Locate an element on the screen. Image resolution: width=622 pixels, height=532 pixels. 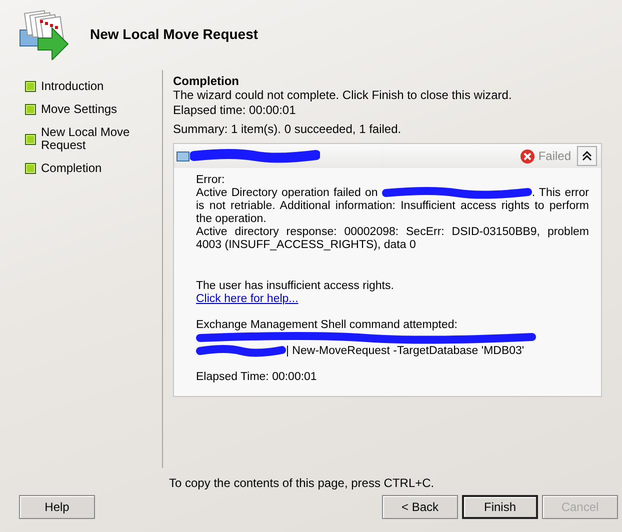
wizard-step: Introduction is located at coordinates (88, 86).